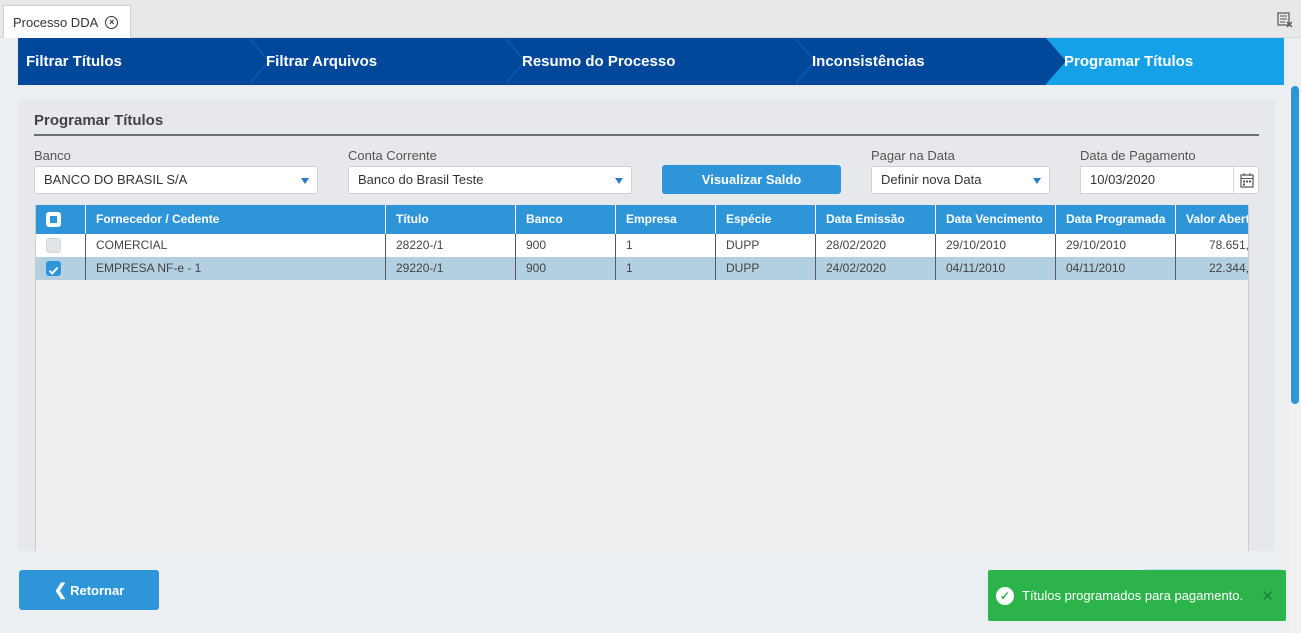 The height and width of the screenshot is (633, 1301). I want to click on conta-corrente-label: Conta Corrente, so click(392, 155).